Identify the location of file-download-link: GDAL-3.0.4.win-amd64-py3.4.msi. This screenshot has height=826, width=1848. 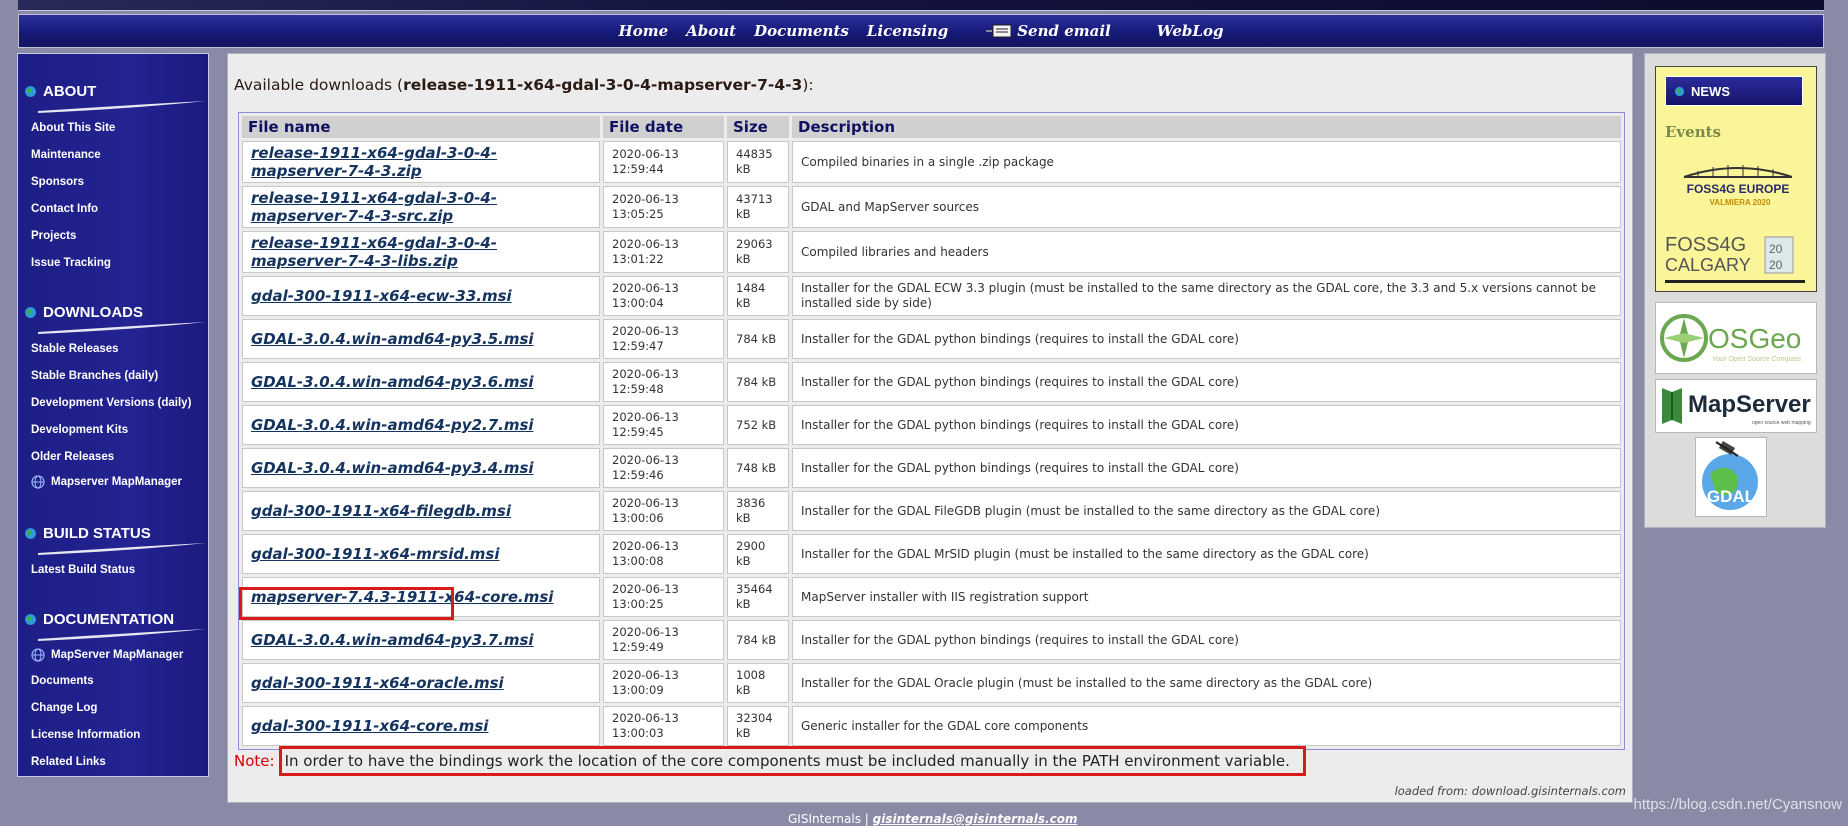
(392, 468).